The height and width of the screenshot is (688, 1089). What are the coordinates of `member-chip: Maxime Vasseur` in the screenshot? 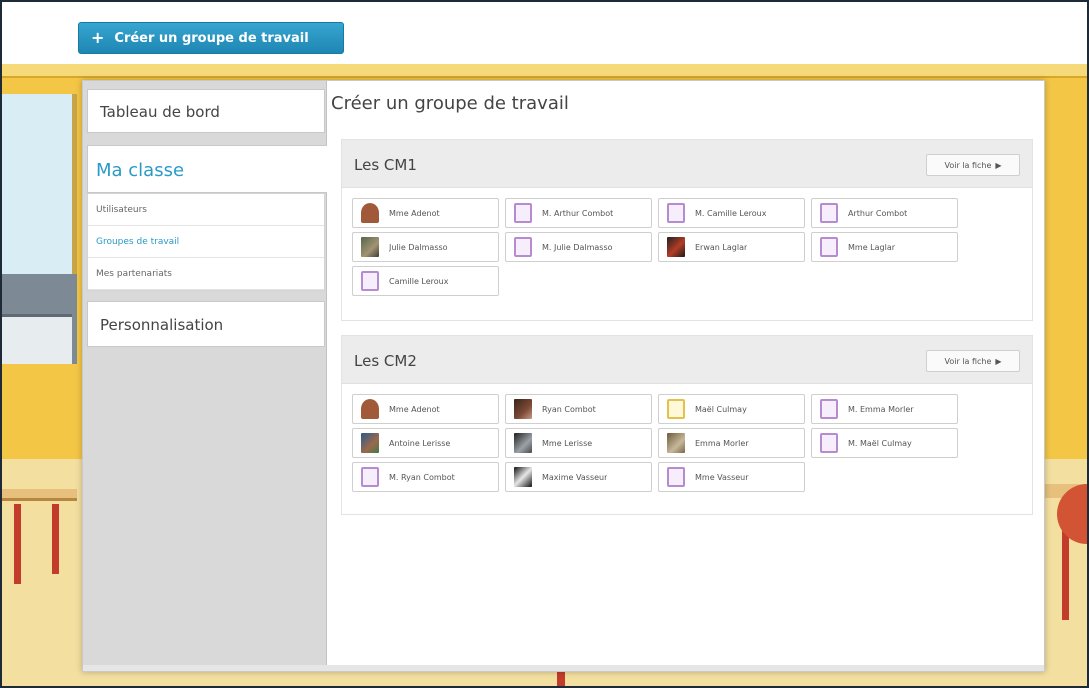 It's located at (578, 477).